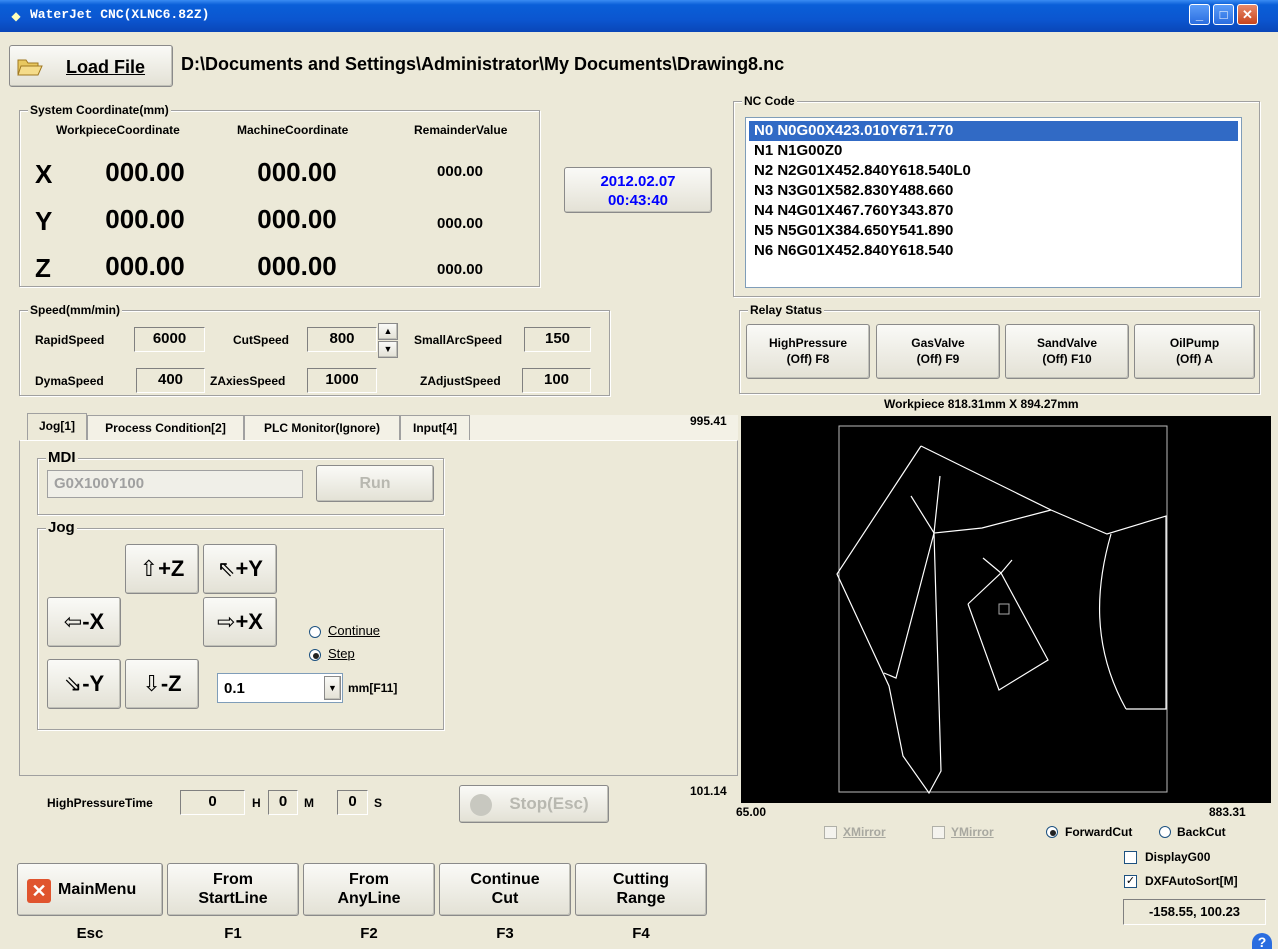 The height and width of the screenshot is (949, 1278). Describe the element at coordinates (369, 898) in the screenshot. I see `from-any-line-label-2: AnyLine` at that location.